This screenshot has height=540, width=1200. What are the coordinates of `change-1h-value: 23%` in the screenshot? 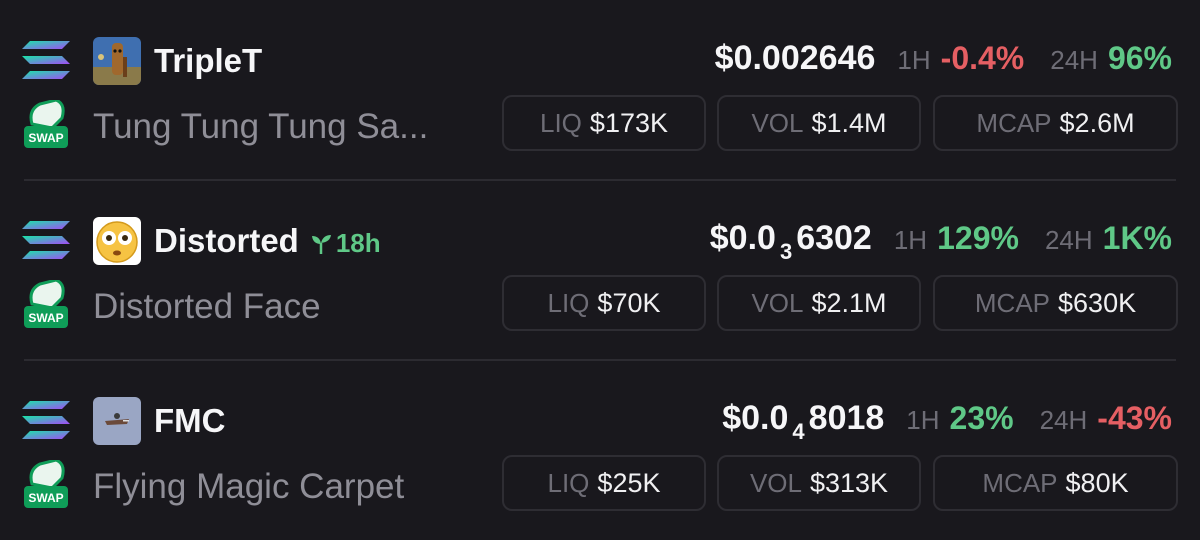 It's located at (981, 418).